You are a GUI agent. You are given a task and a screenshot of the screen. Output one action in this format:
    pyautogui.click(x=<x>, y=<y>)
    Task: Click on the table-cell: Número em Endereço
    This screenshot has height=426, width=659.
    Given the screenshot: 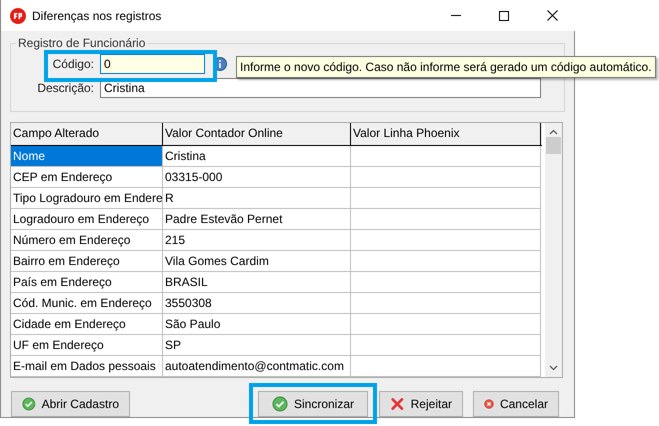 What is the action you would take?
    pyautogui.click(x=87, y=240)
    